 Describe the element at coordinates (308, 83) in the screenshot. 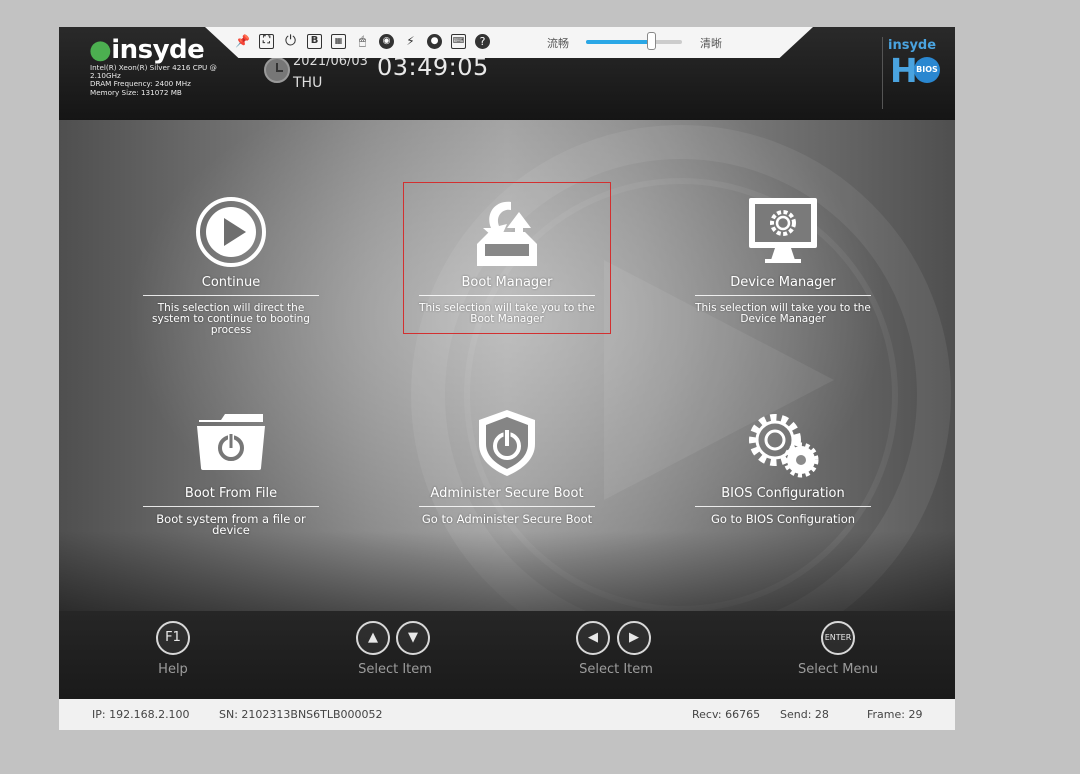

I see `weekday-text: THU` at that location.